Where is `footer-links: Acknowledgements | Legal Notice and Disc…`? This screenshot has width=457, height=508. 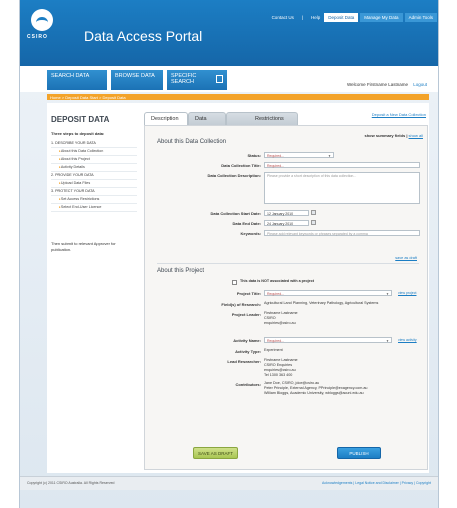
footer-links: Acknowledgements | Legal Notice and Disc… is located at coordinates (376, 483).